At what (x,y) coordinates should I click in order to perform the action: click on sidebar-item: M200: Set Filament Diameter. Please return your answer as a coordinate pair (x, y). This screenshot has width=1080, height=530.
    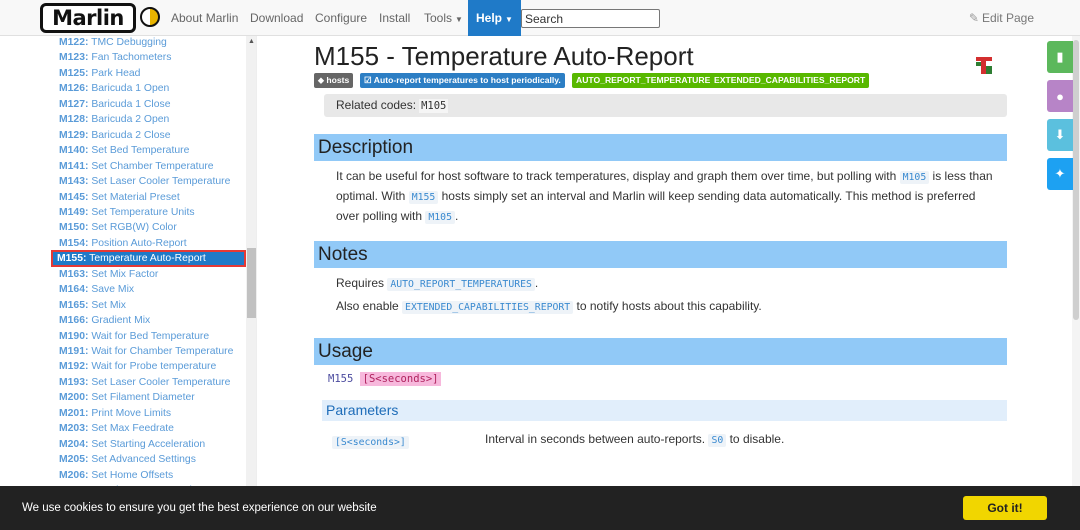
    Looking at the image, I should click on (149, 397).